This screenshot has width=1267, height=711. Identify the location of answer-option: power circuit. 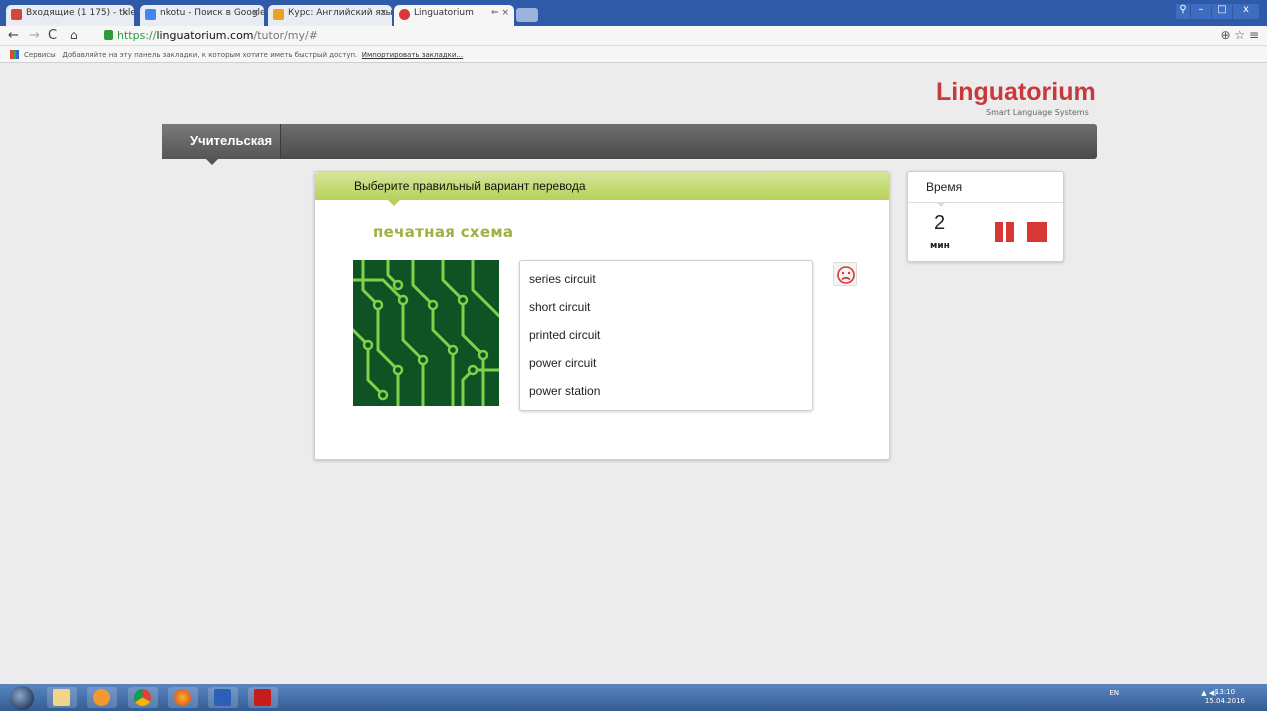
(562, 363).